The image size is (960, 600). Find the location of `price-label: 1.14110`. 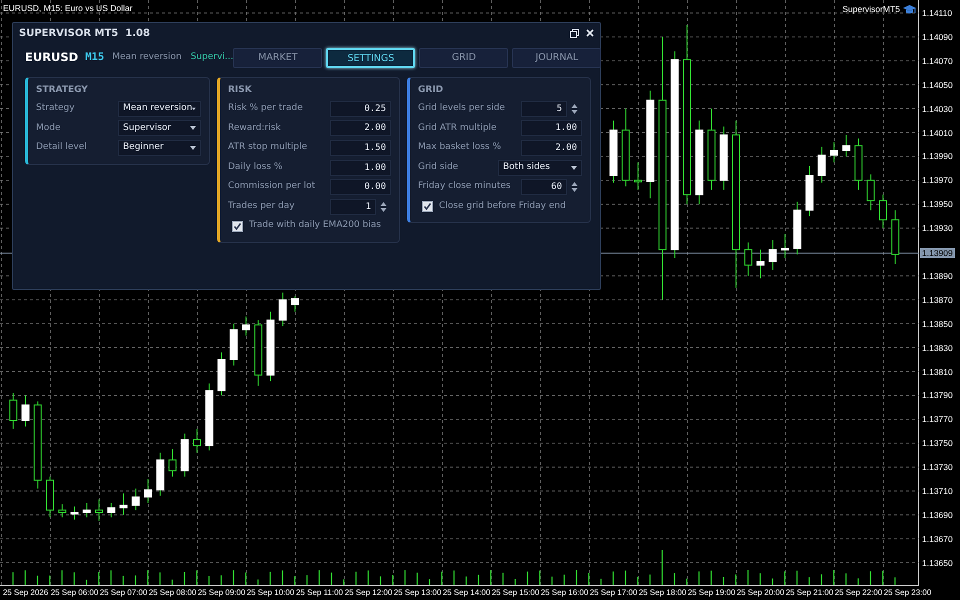

price-label: 1.14110 is located at coordinates (937, 13).